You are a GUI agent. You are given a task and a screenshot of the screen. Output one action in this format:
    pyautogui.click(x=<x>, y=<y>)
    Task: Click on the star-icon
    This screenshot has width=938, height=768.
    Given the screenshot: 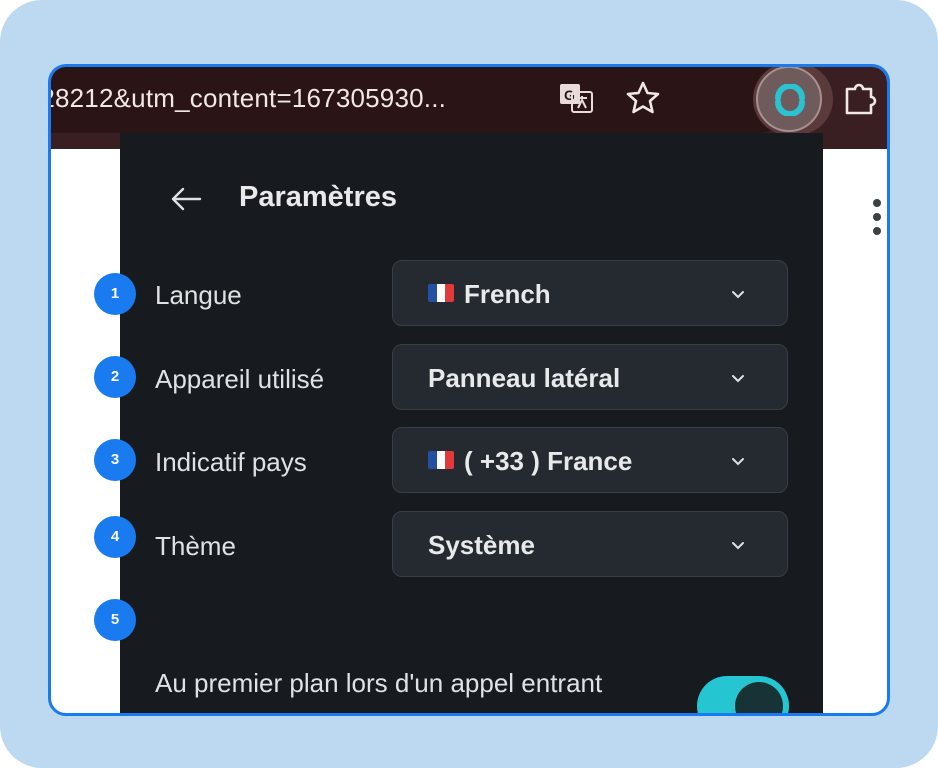 What is the action you would take?
    pyautogui.click(x=643, y=98)
    